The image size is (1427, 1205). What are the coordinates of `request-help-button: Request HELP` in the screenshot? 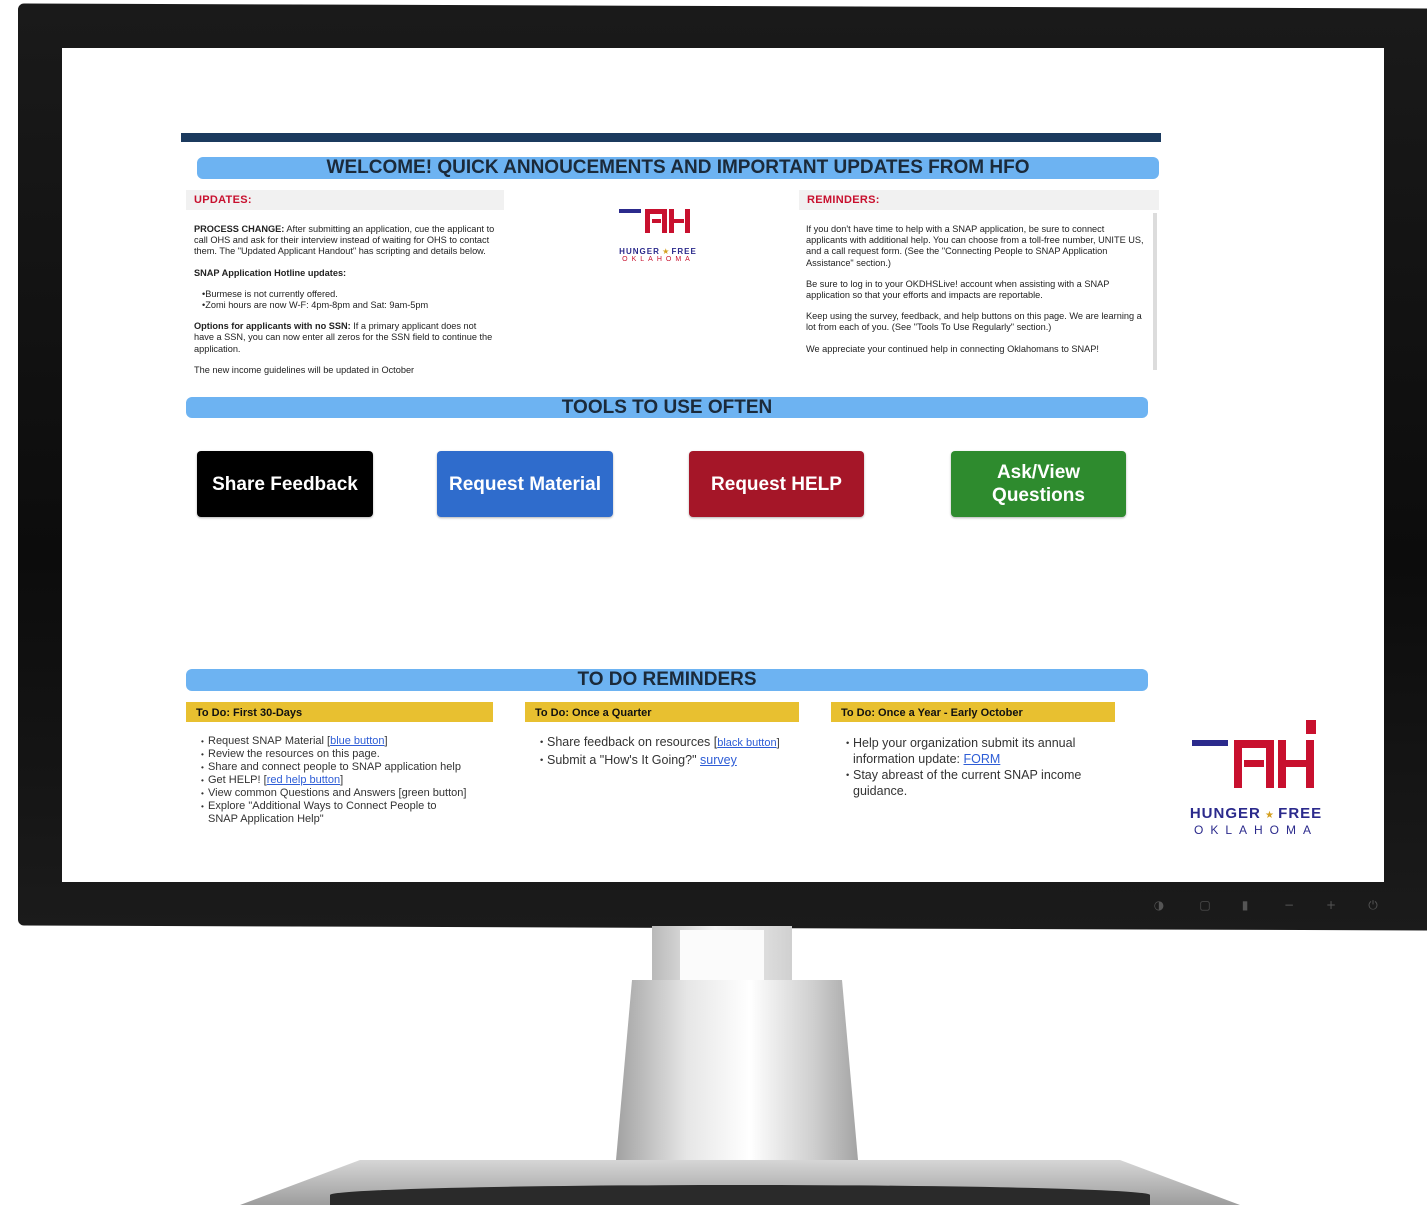 It's located at (776, 484).